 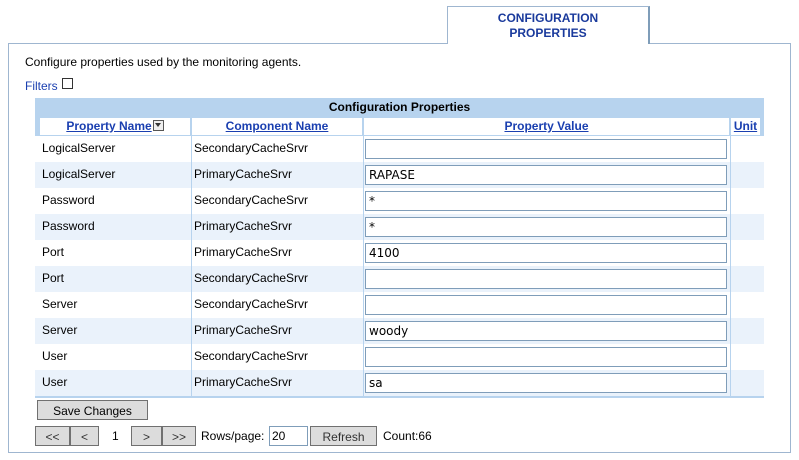 I want to click on filters-checkbox, so click(x=67, y=83).